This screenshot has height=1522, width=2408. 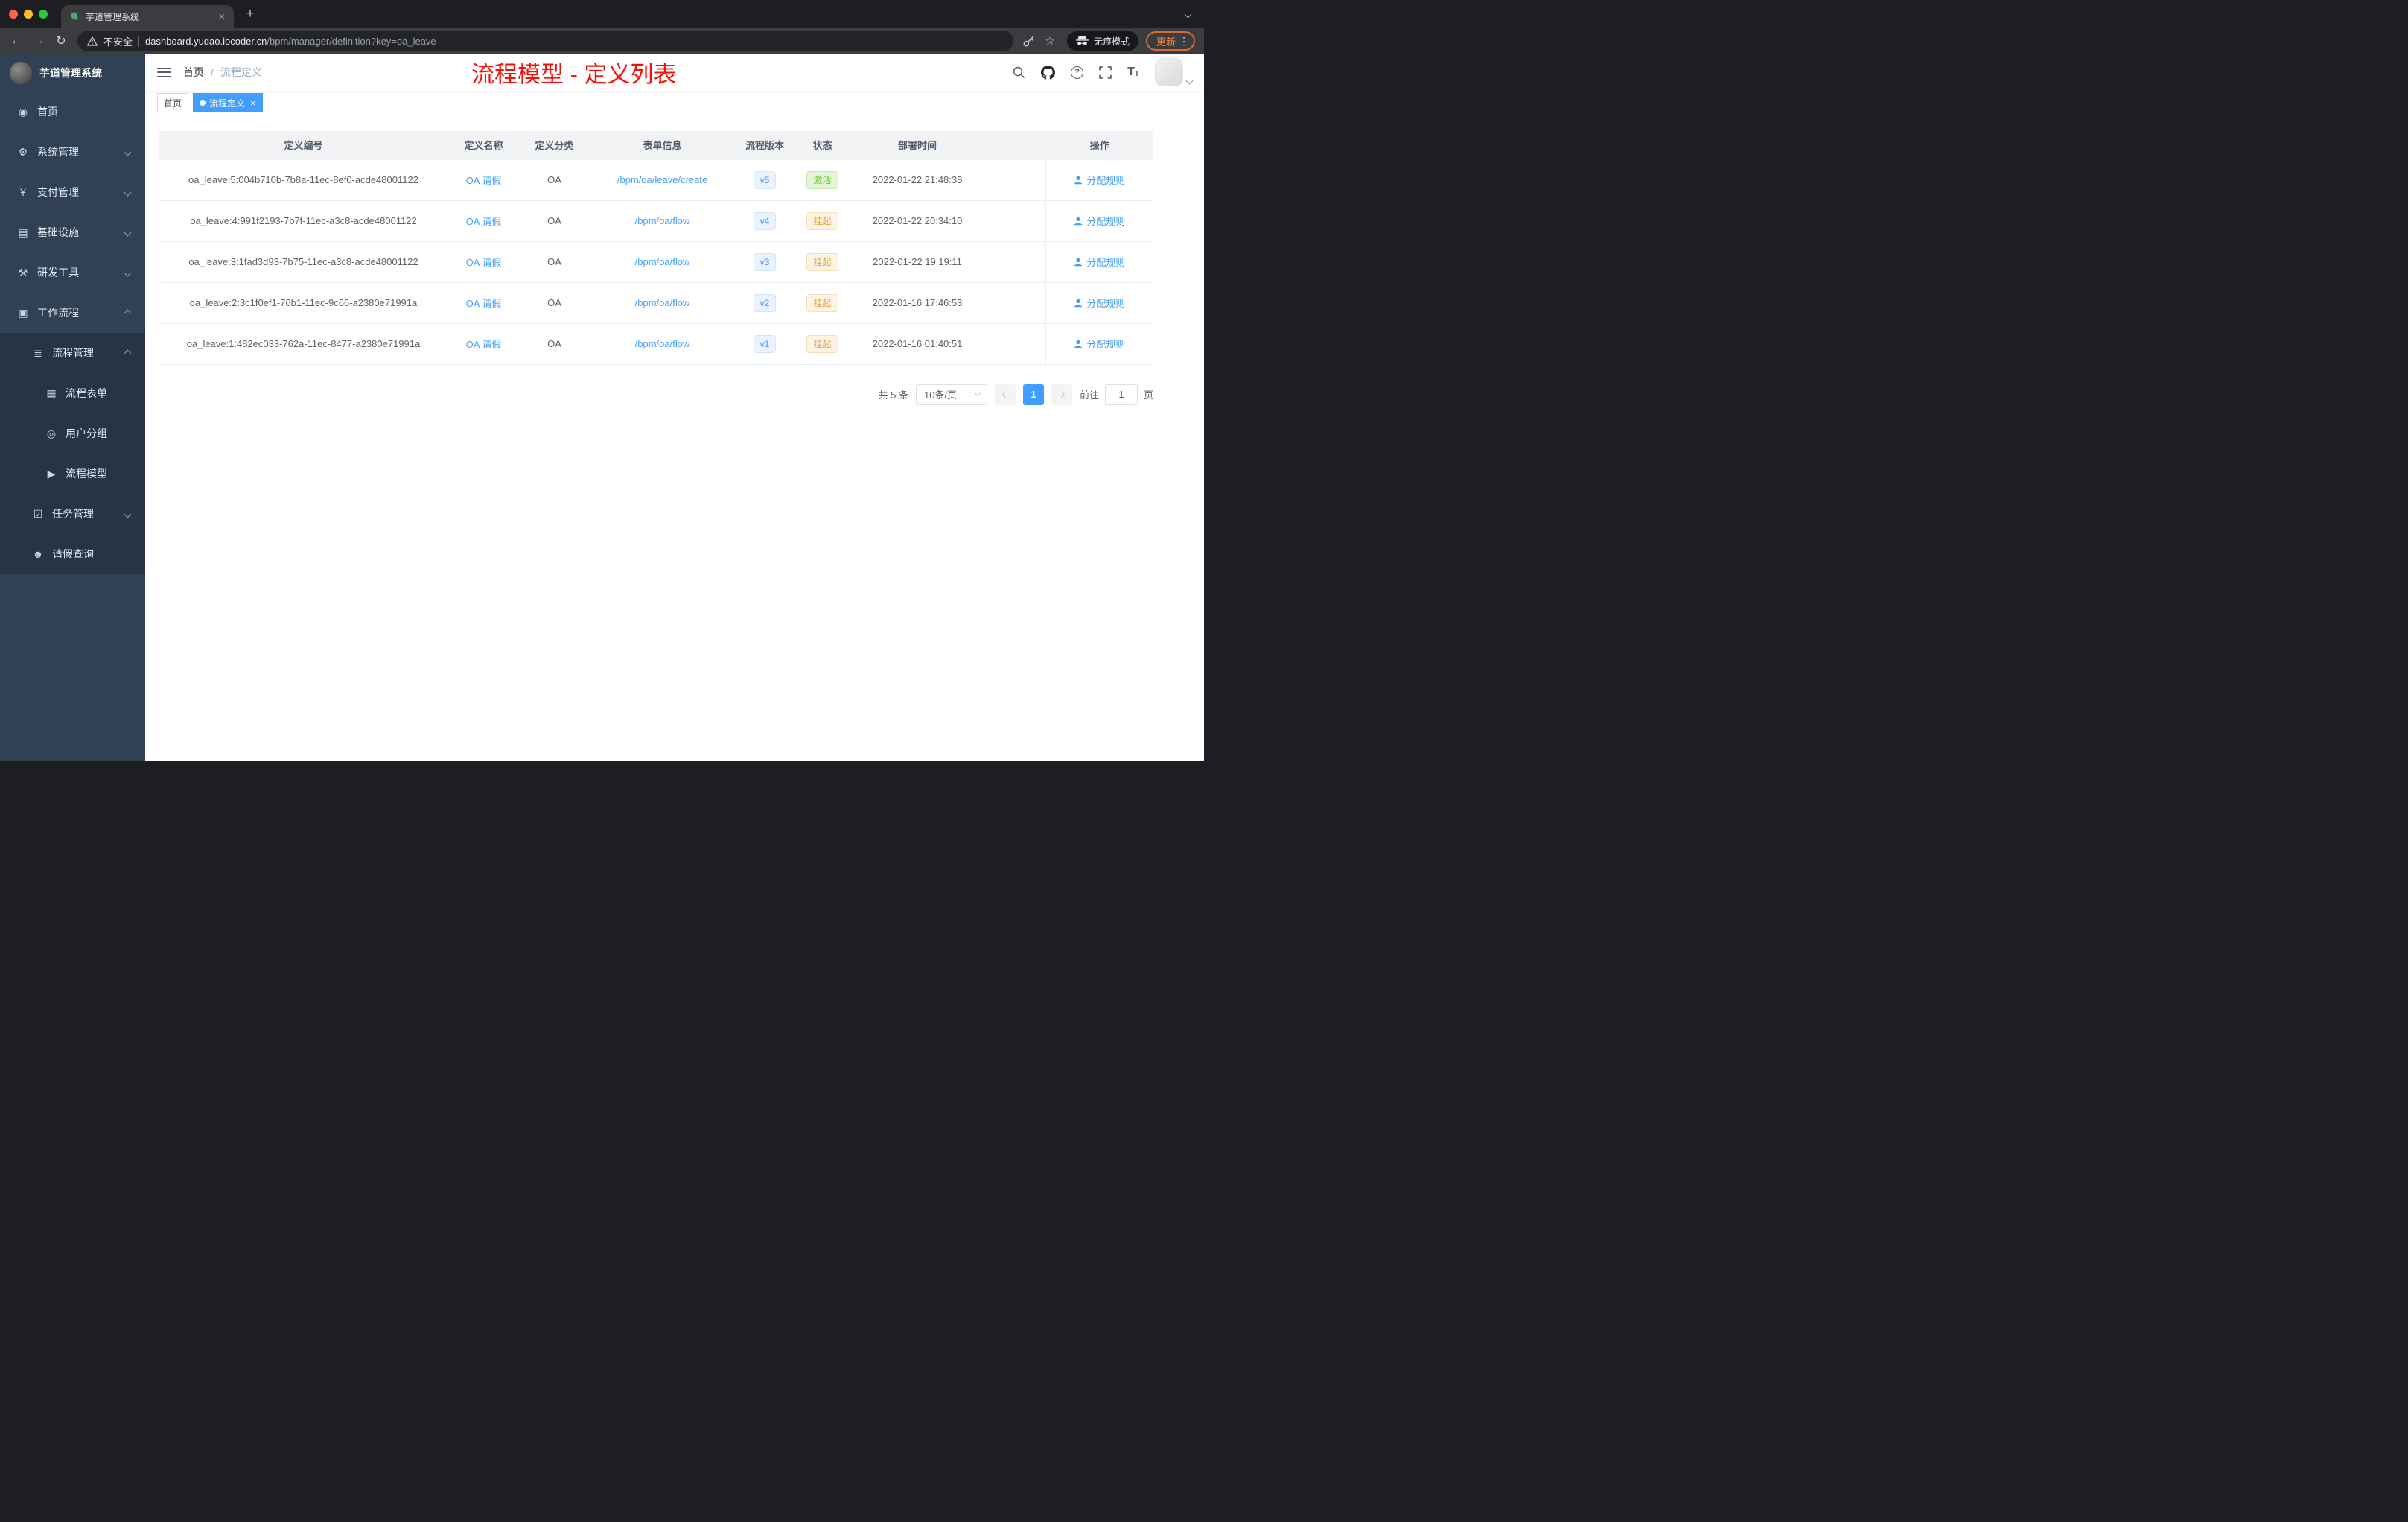 What do you see at coordinates (72, 152) in the screenshot?
I see `sidebar-item-system-manage: ⚙ 系统管理` at bounding box center [72, 152].